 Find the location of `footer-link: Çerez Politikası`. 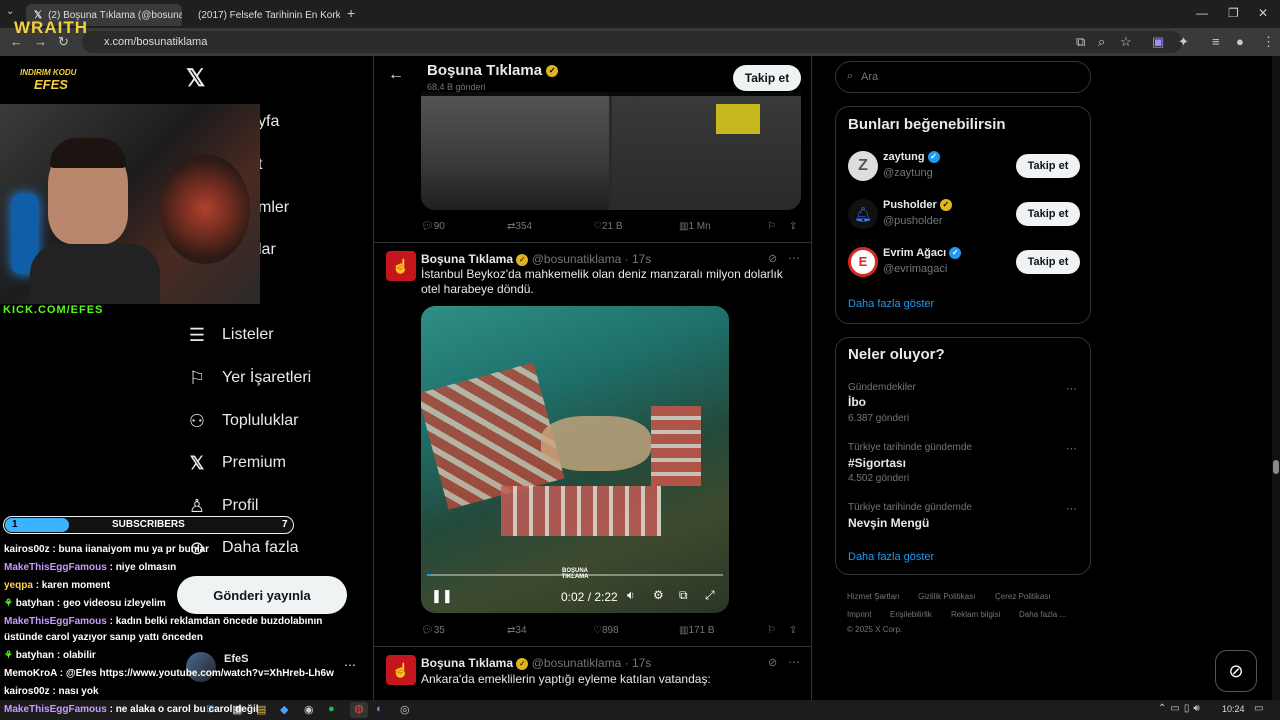

footer-link: Çerez Politikası is located at coordinates (1023, 596).